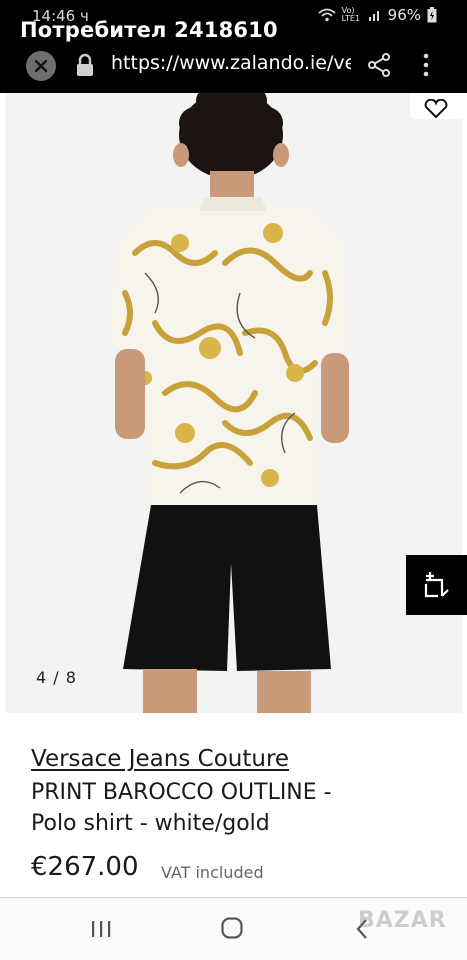  I want to click on vat-note: VAT included, so click(212, 872).